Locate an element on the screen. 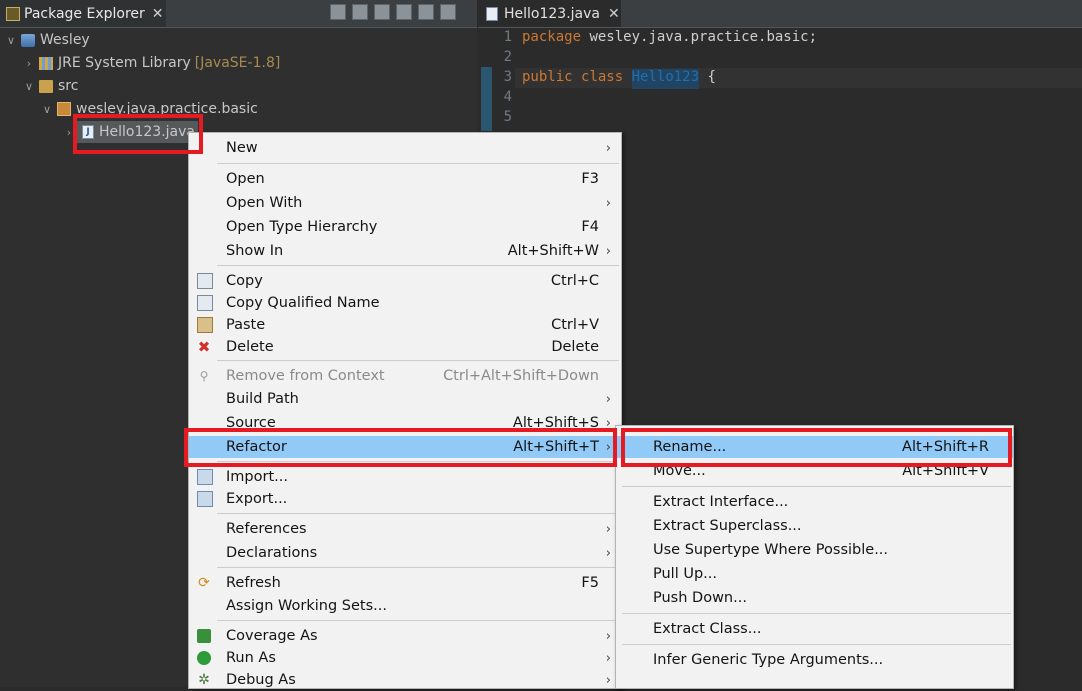 The image size is (1082, 691). package-explorer-tab: Package Explorer ✕ is located at coordinates (83, 13).